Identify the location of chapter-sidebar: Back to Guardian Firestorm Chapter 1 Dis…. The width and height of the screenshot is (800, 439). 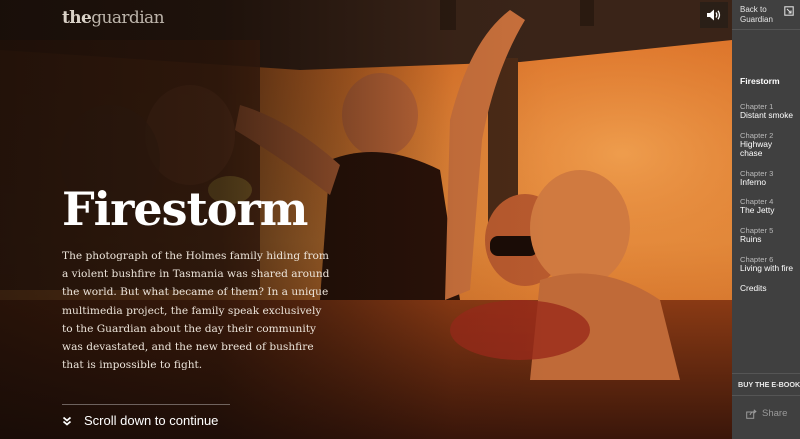
(766, 219).